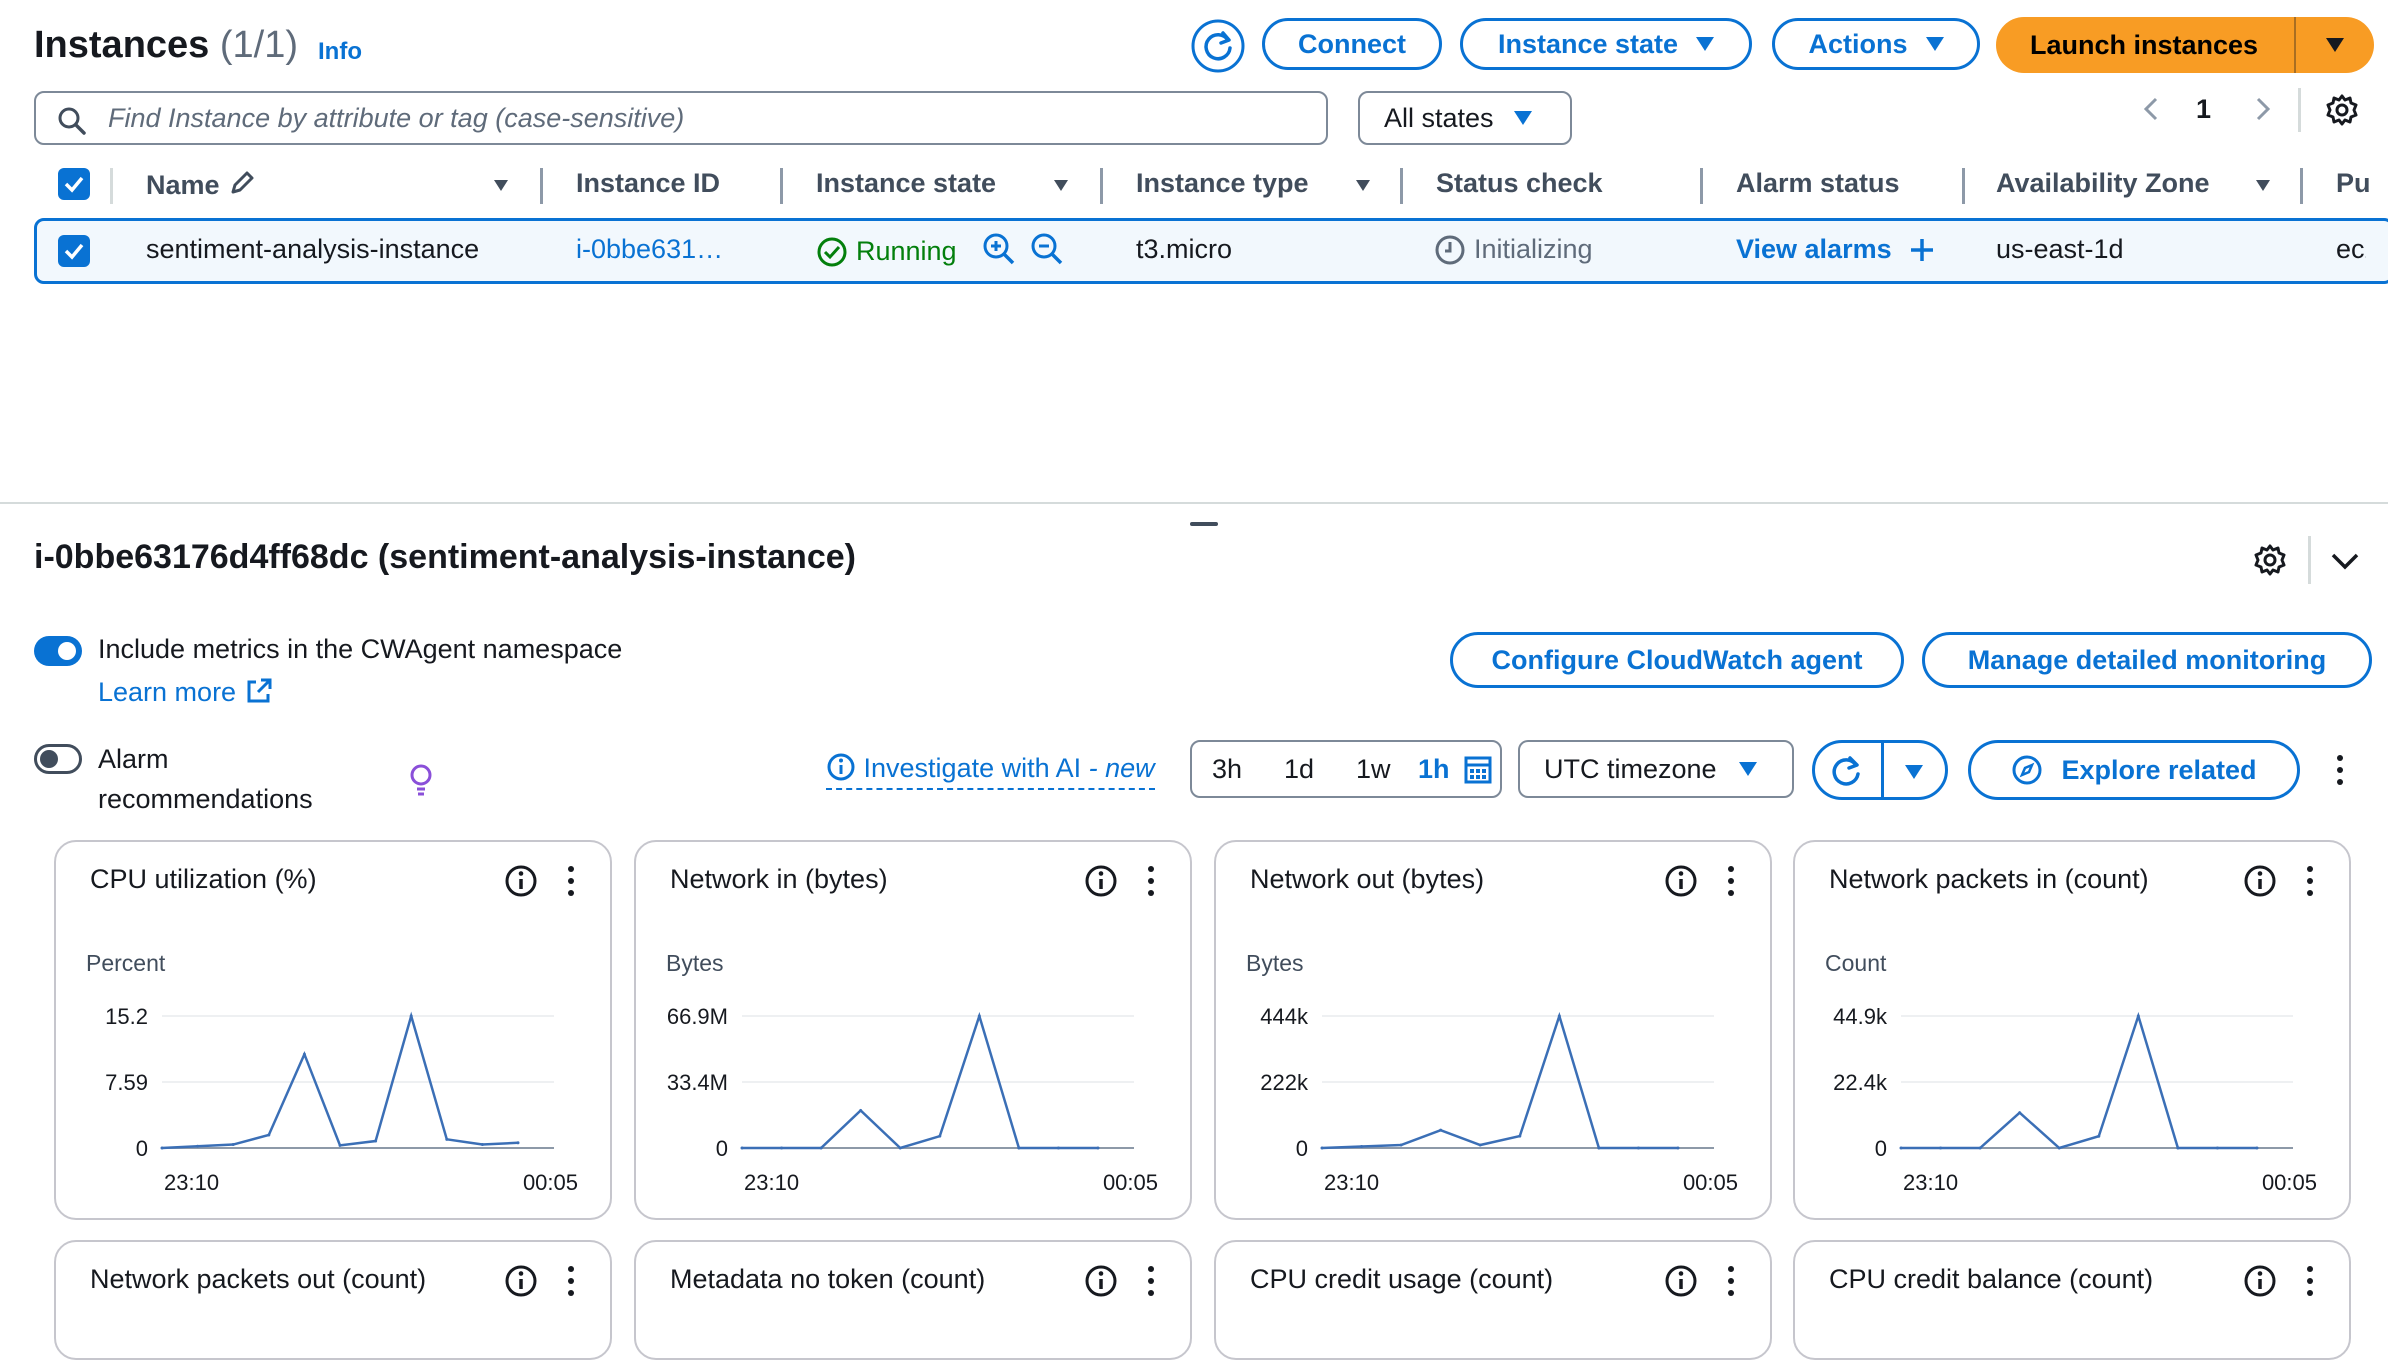 Image resolution: width=2388 pixels, height=1360 pixels. Describe the element at coordinates (1656, 769) in the screenshot. I see `timezone-select: UTC timezone` at that location.